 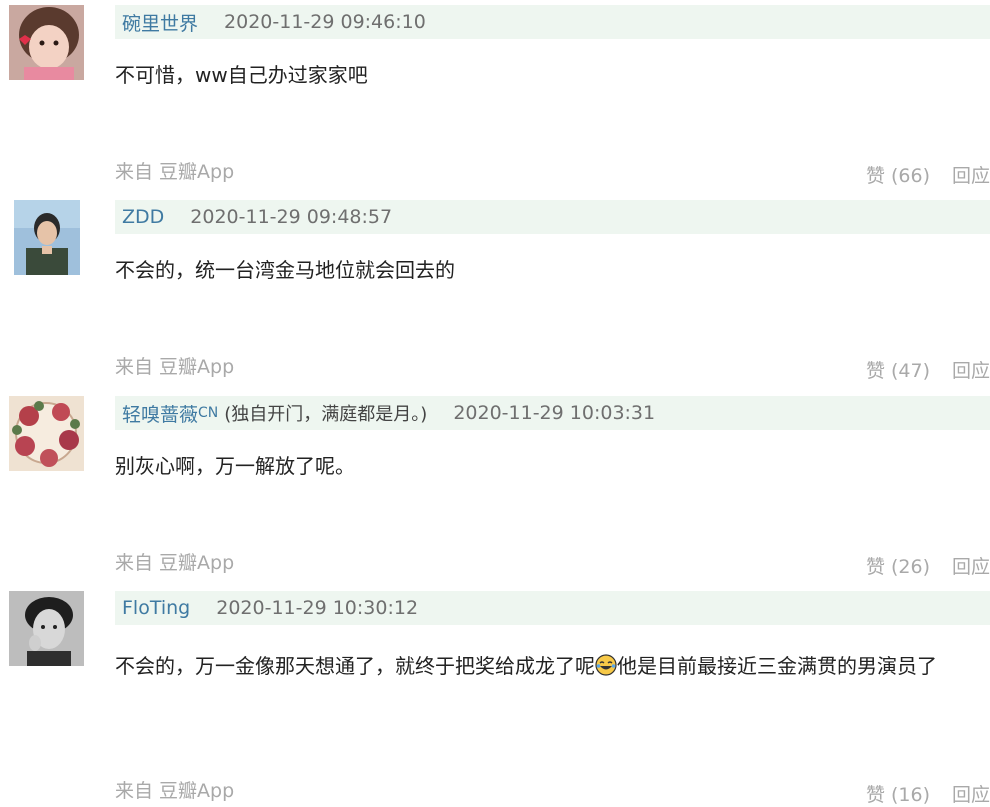 I want to click on comment-content: 不会的，万一金像那天想通了，就终于把奖给成龙了呢 他是目前最接近三金满贯的男演员了, so click(x=550, y=666).